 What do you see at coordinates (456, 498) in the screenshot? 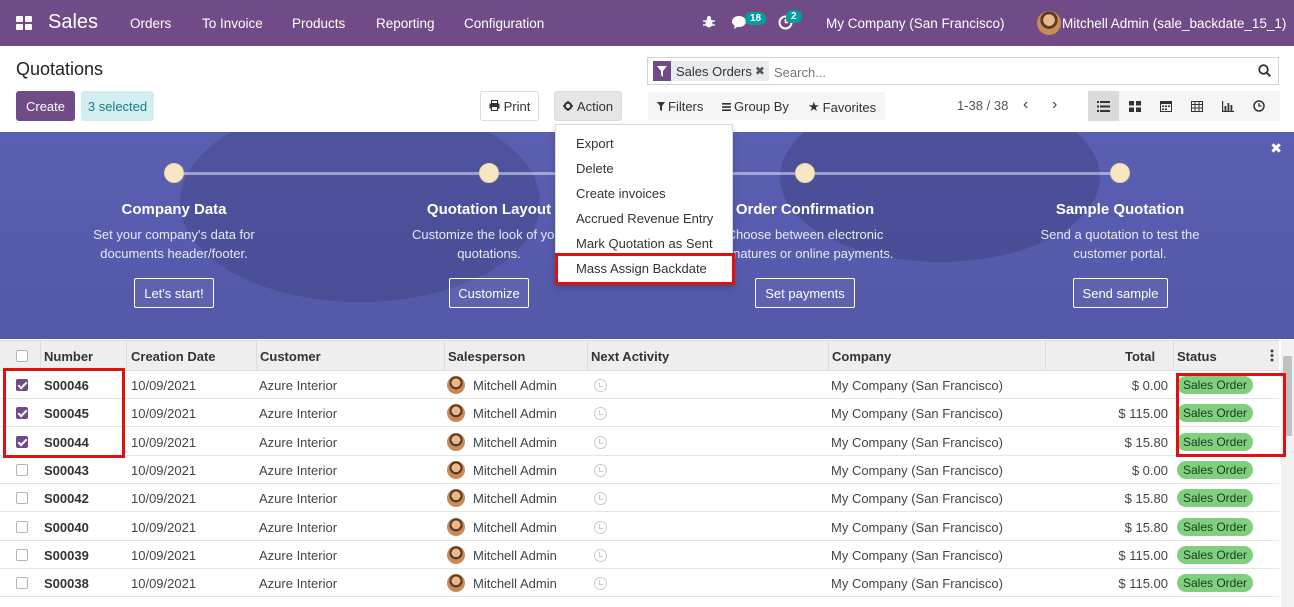
I see `salesperson-avatar` at bounding box center [456, 498].